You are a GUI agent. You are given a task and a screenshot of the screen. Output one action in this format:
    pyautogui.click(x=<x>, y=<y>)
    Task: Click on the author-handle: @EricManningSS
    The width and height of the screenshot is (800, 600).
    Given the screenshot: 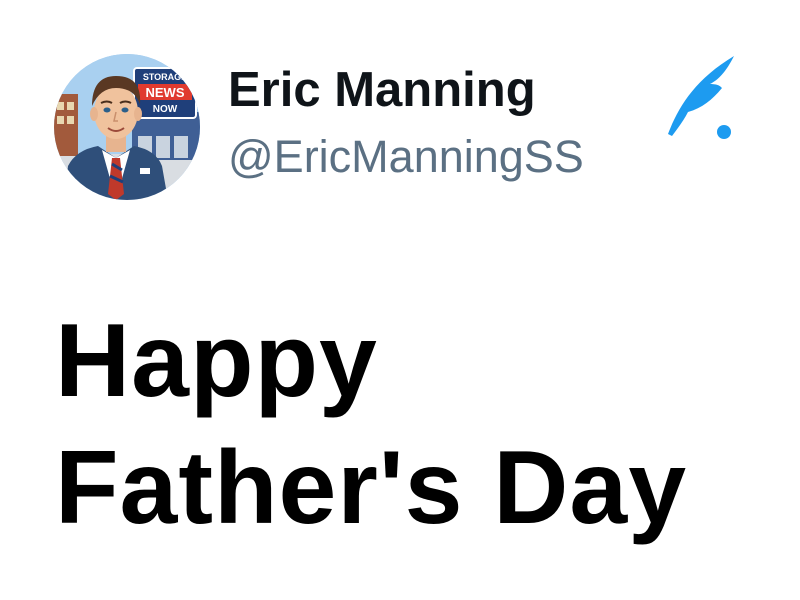 What is the action you would take?
    pyautogui.click(x=406, y=156)
    